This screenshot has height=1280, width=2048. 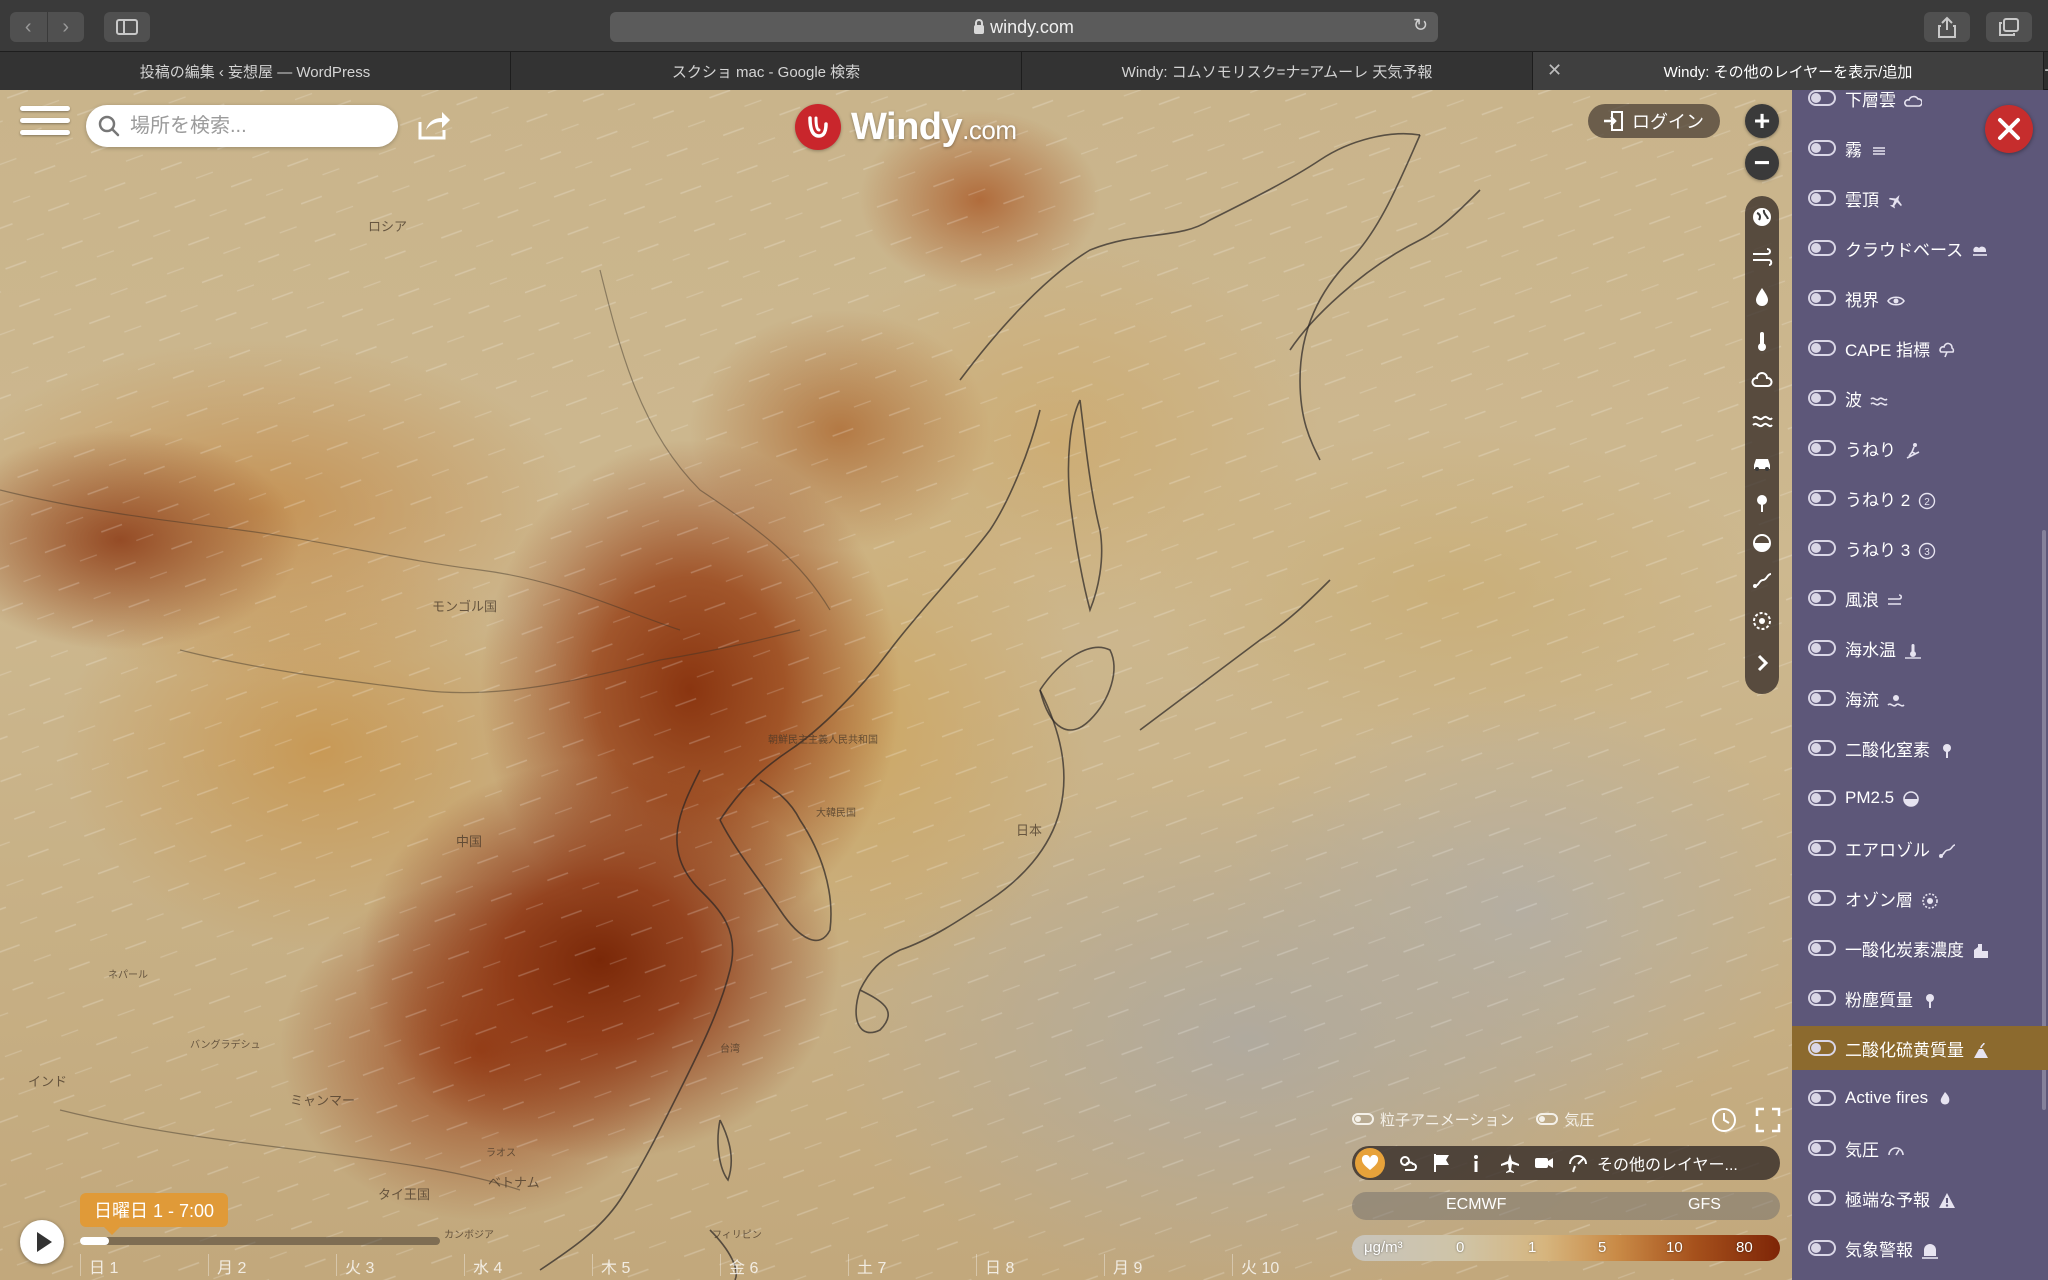 What do you see at coordinates (1920, 1198) in the screenshot?
I see `layer-item: 極端な予報` at bounding box center [1920, 1198].